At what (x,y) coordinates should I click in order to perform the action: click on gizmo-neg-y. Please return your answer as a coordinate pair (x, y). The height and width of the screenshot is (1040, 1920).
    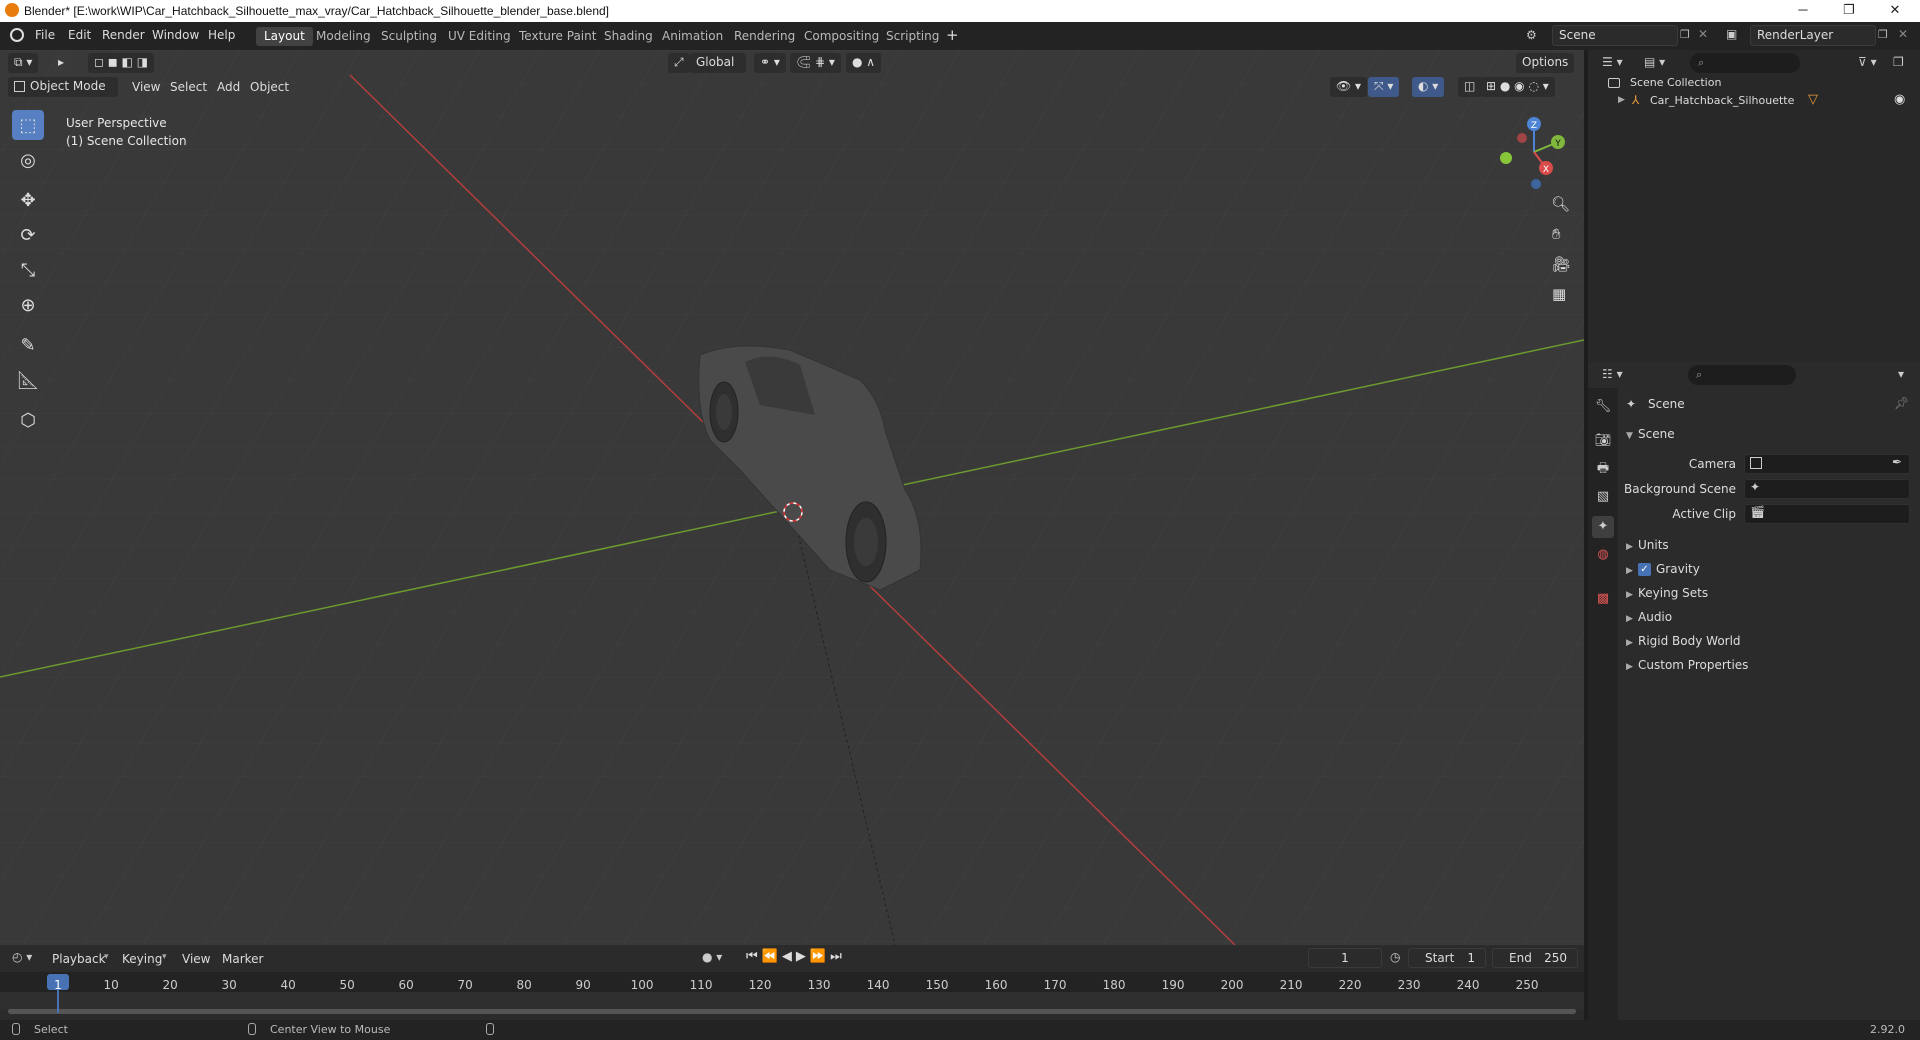
    Looking at the image, I should click on (1506, 158).